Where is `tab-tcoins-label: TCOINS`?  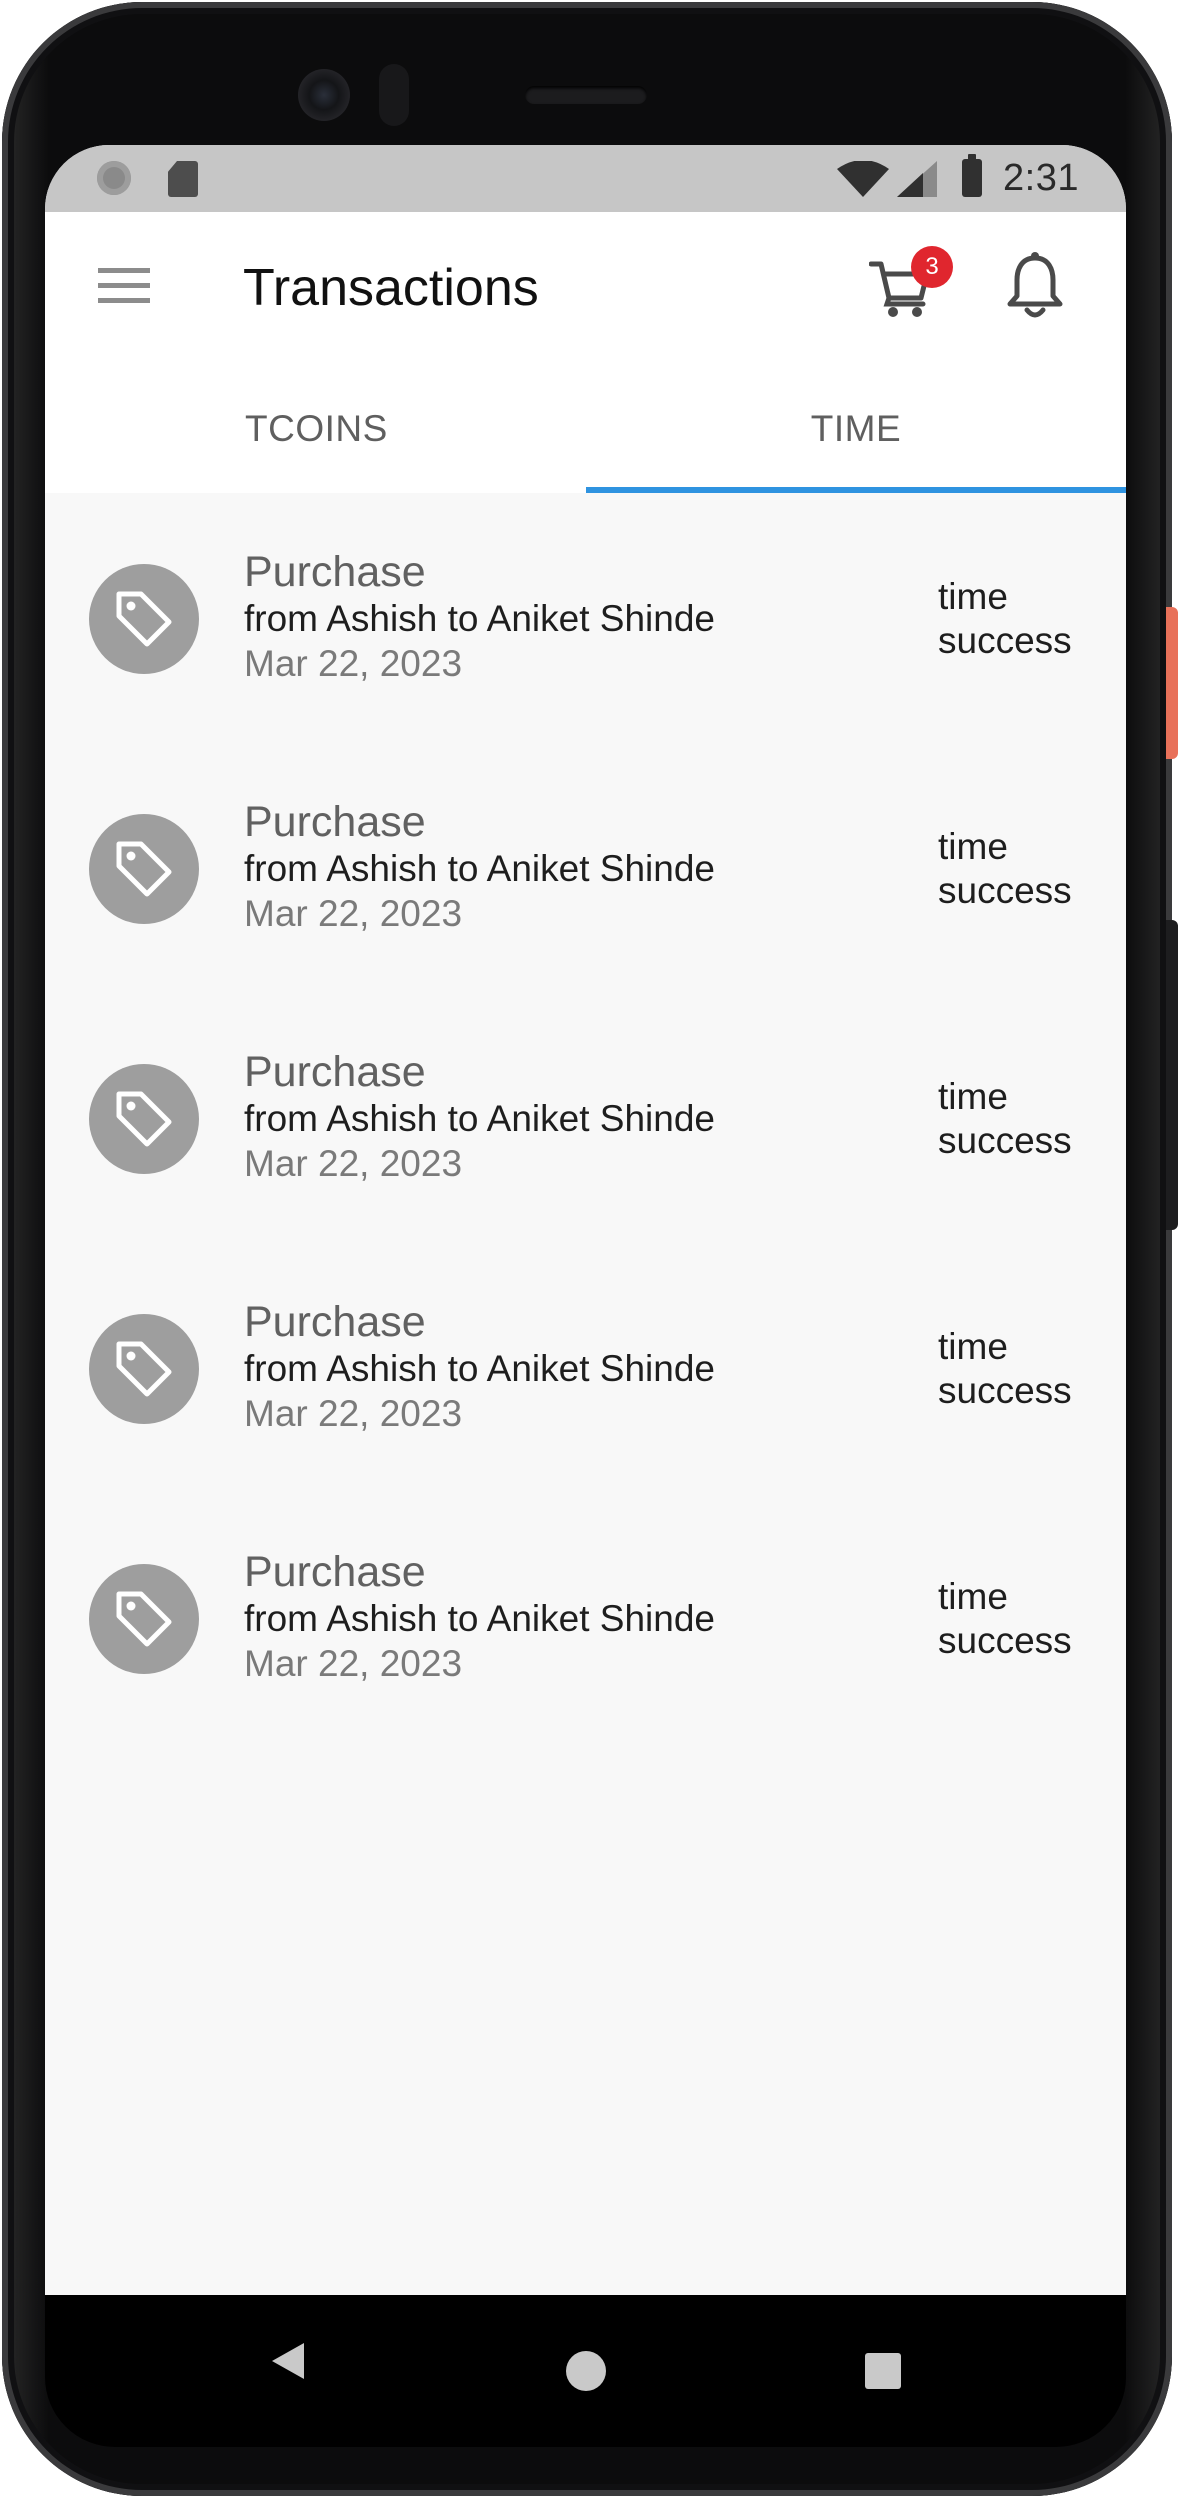
tab-tcoins-label: TCOINS is located at coordinates (316, 428).